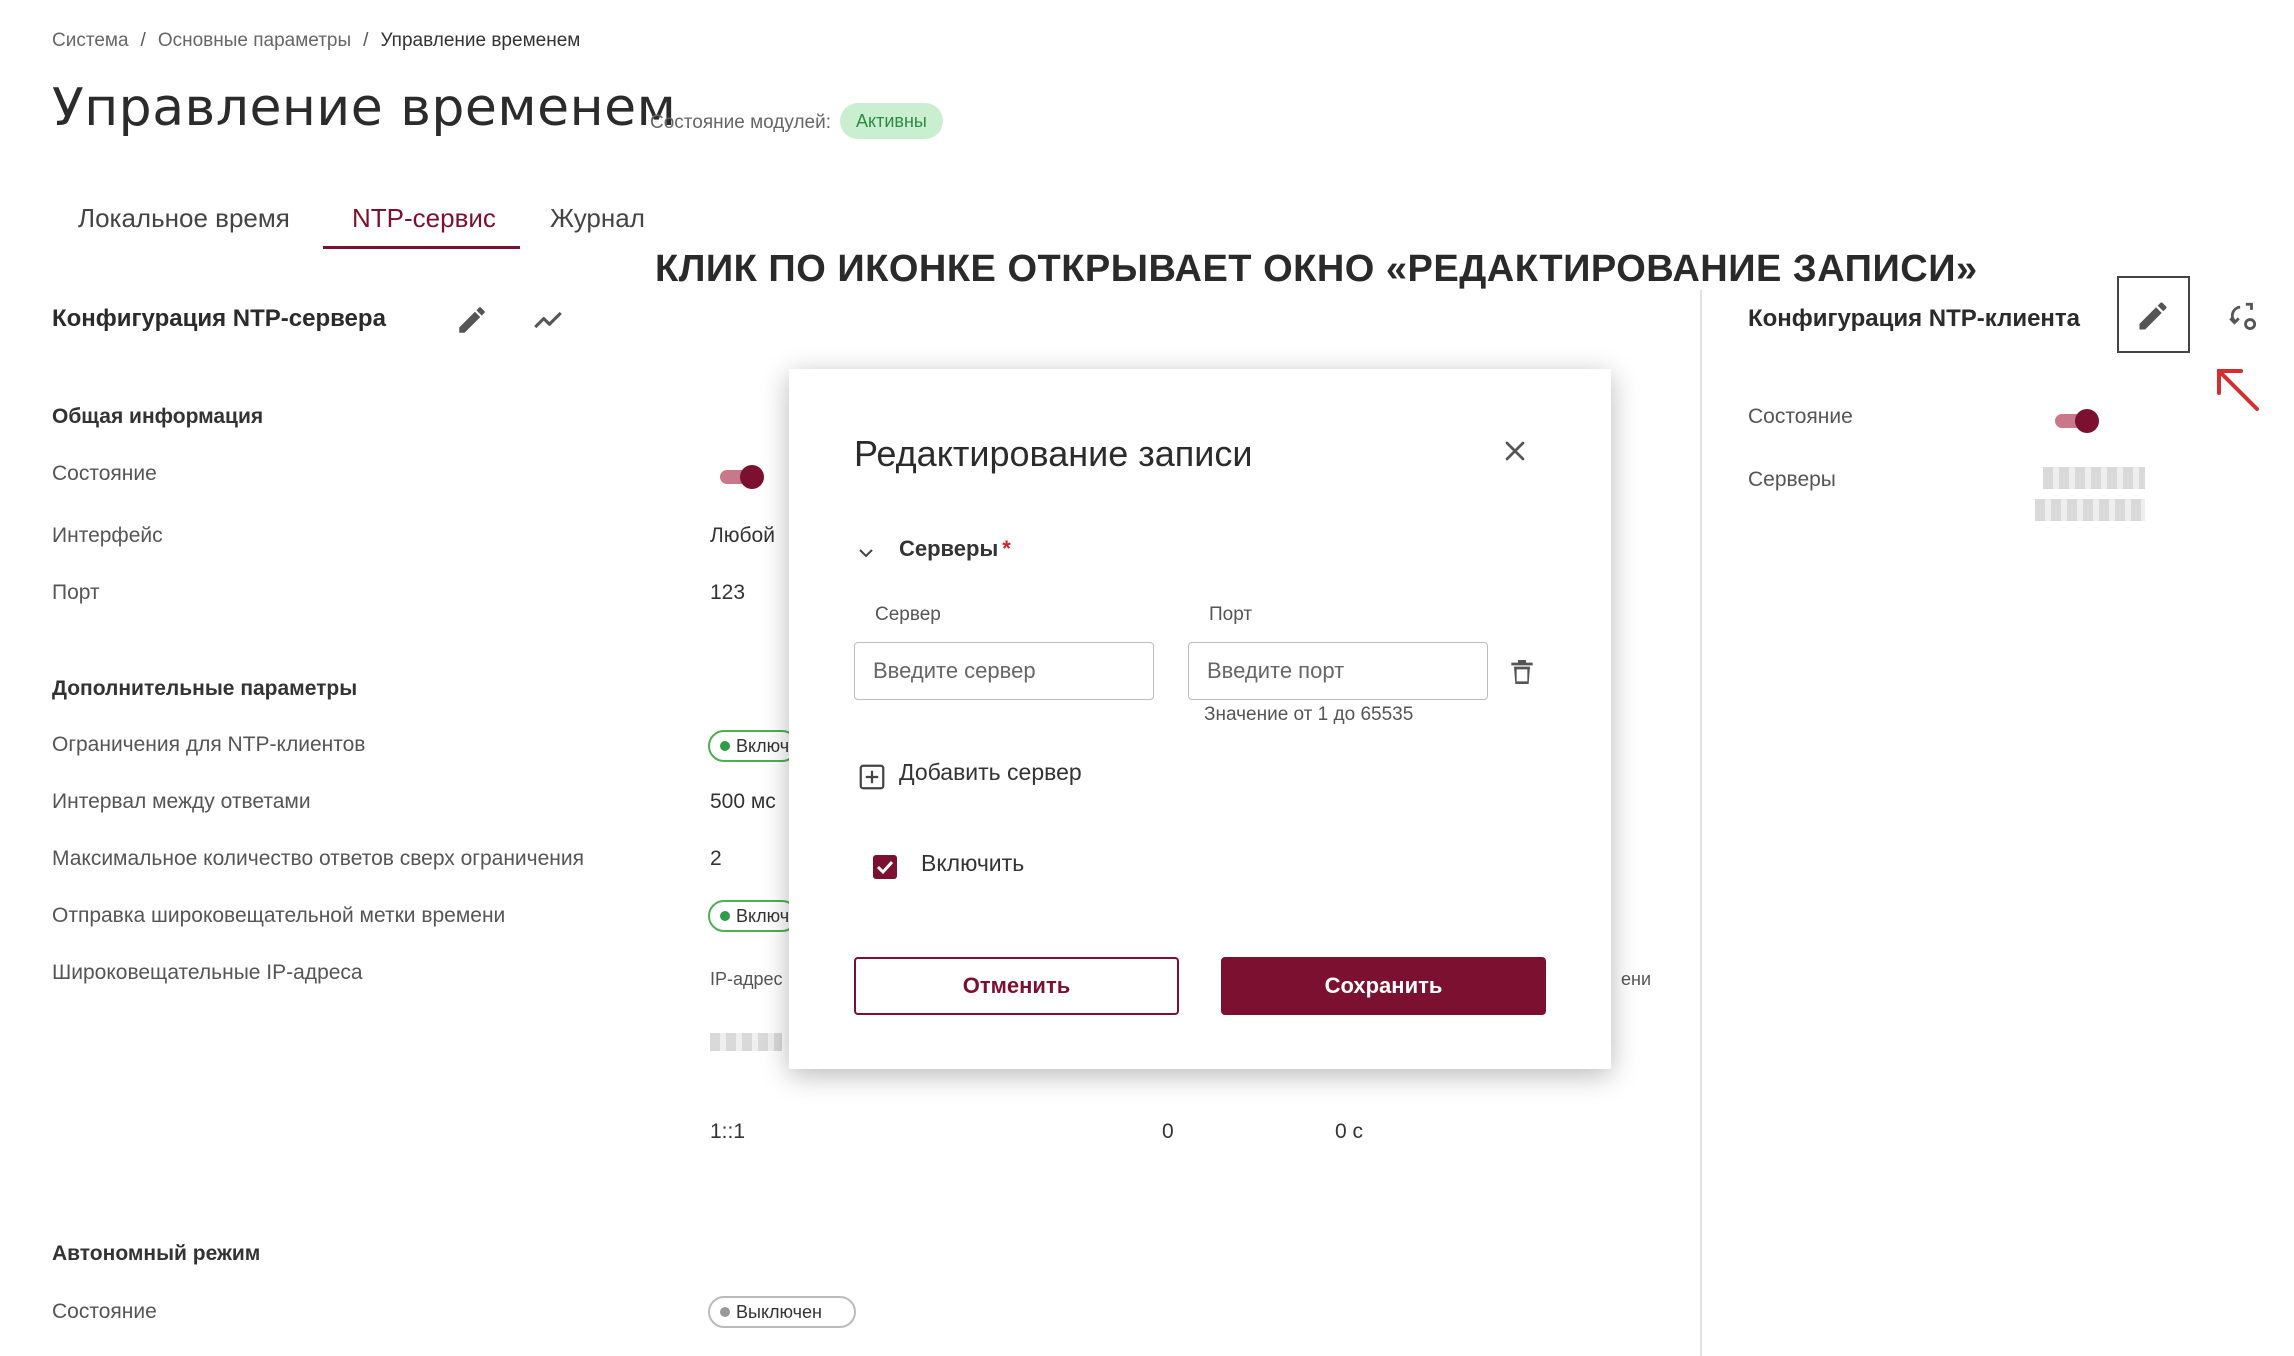 This screenshot has width=2294, height=1356. I want to click on save-button: Сохранить, so click(1383, 986).